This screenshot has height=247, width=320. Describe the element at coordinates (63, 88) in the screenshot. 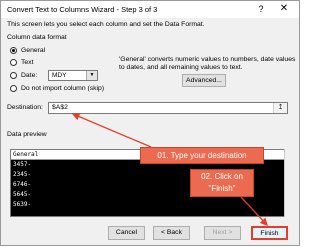

I see `radio-skip-label: Do not import column (skip)` at that location.